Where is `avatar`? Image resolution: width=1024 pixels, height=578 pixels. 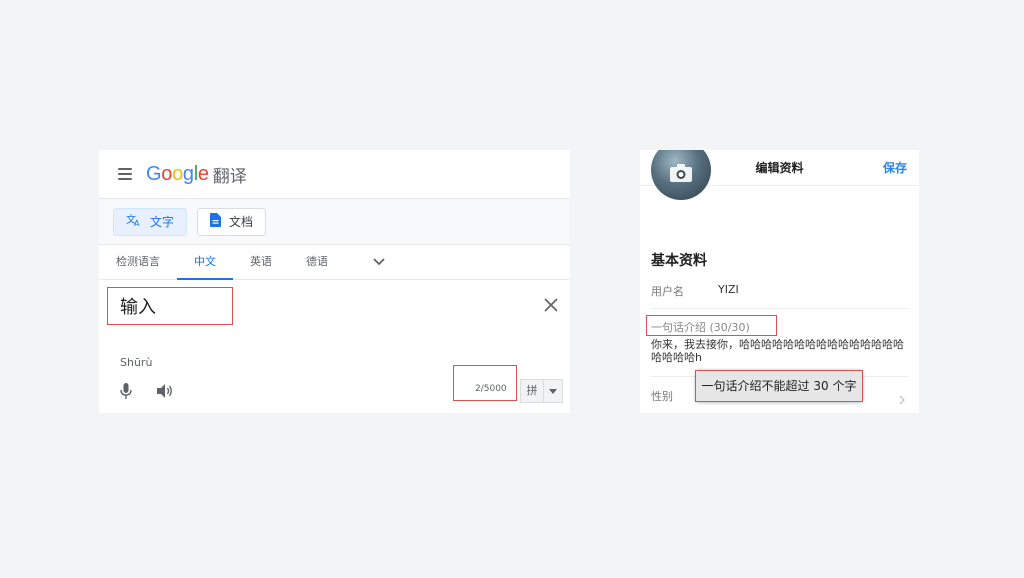 avatar is located at coordinates (681, 175).